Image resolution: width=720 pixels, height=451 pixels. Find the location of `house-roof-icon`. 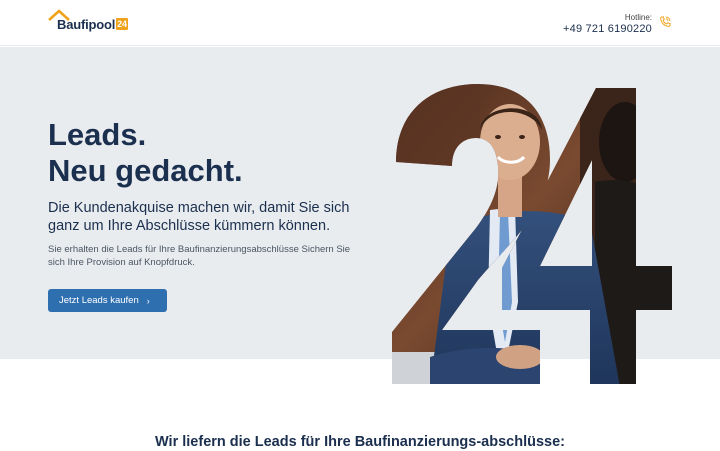

house-roof-icon is located at coordinates (59, 15).